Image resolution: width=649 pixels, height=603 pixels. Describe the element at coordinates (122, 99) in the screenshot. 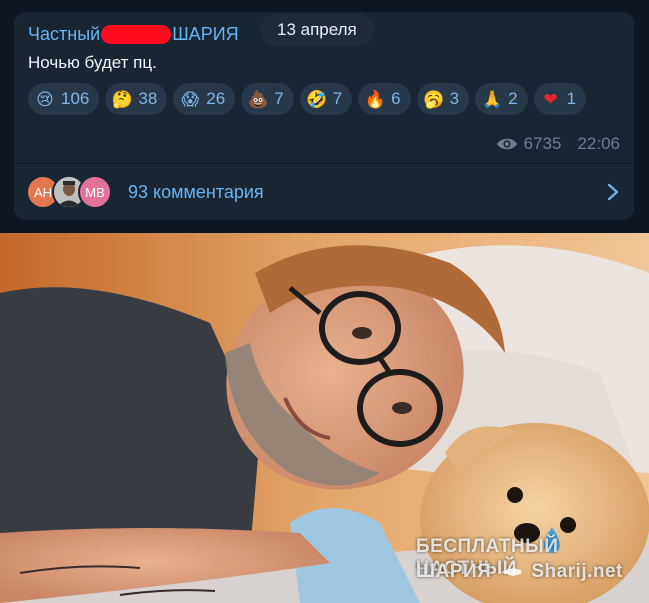

I see `thinking-face-icon: 🤔` at that location.